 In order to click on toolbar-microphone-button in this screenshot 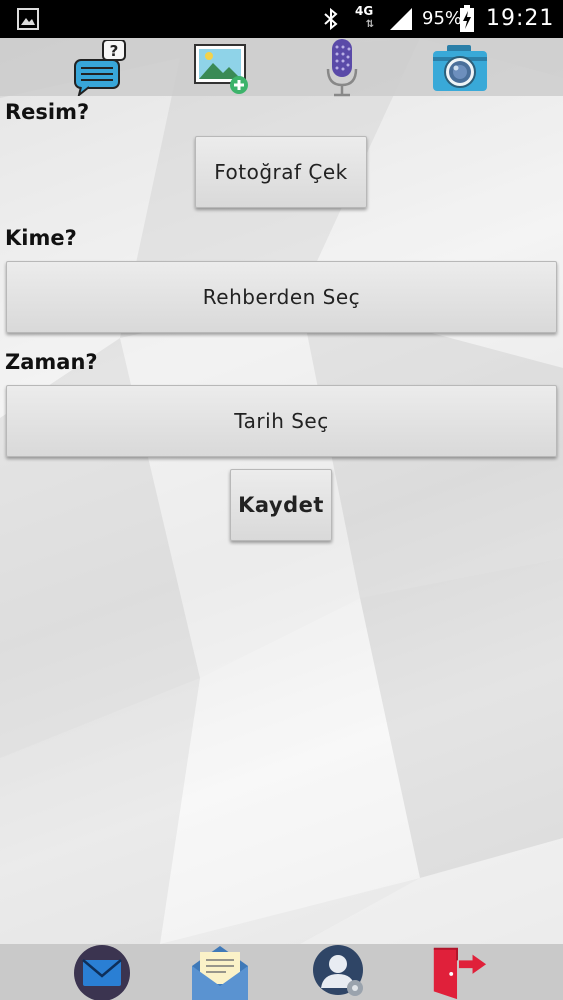, I will do `click(342, 68)`.